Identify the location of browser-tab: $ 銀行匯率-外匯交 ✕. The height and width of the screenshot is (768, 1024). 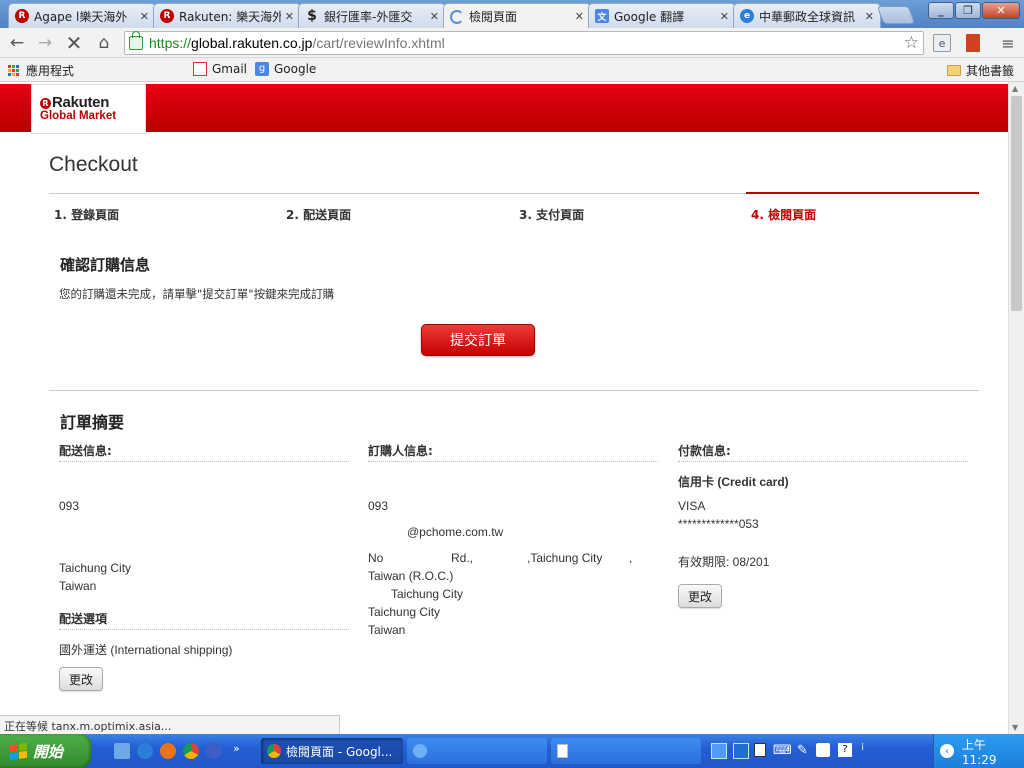
(372, 15).